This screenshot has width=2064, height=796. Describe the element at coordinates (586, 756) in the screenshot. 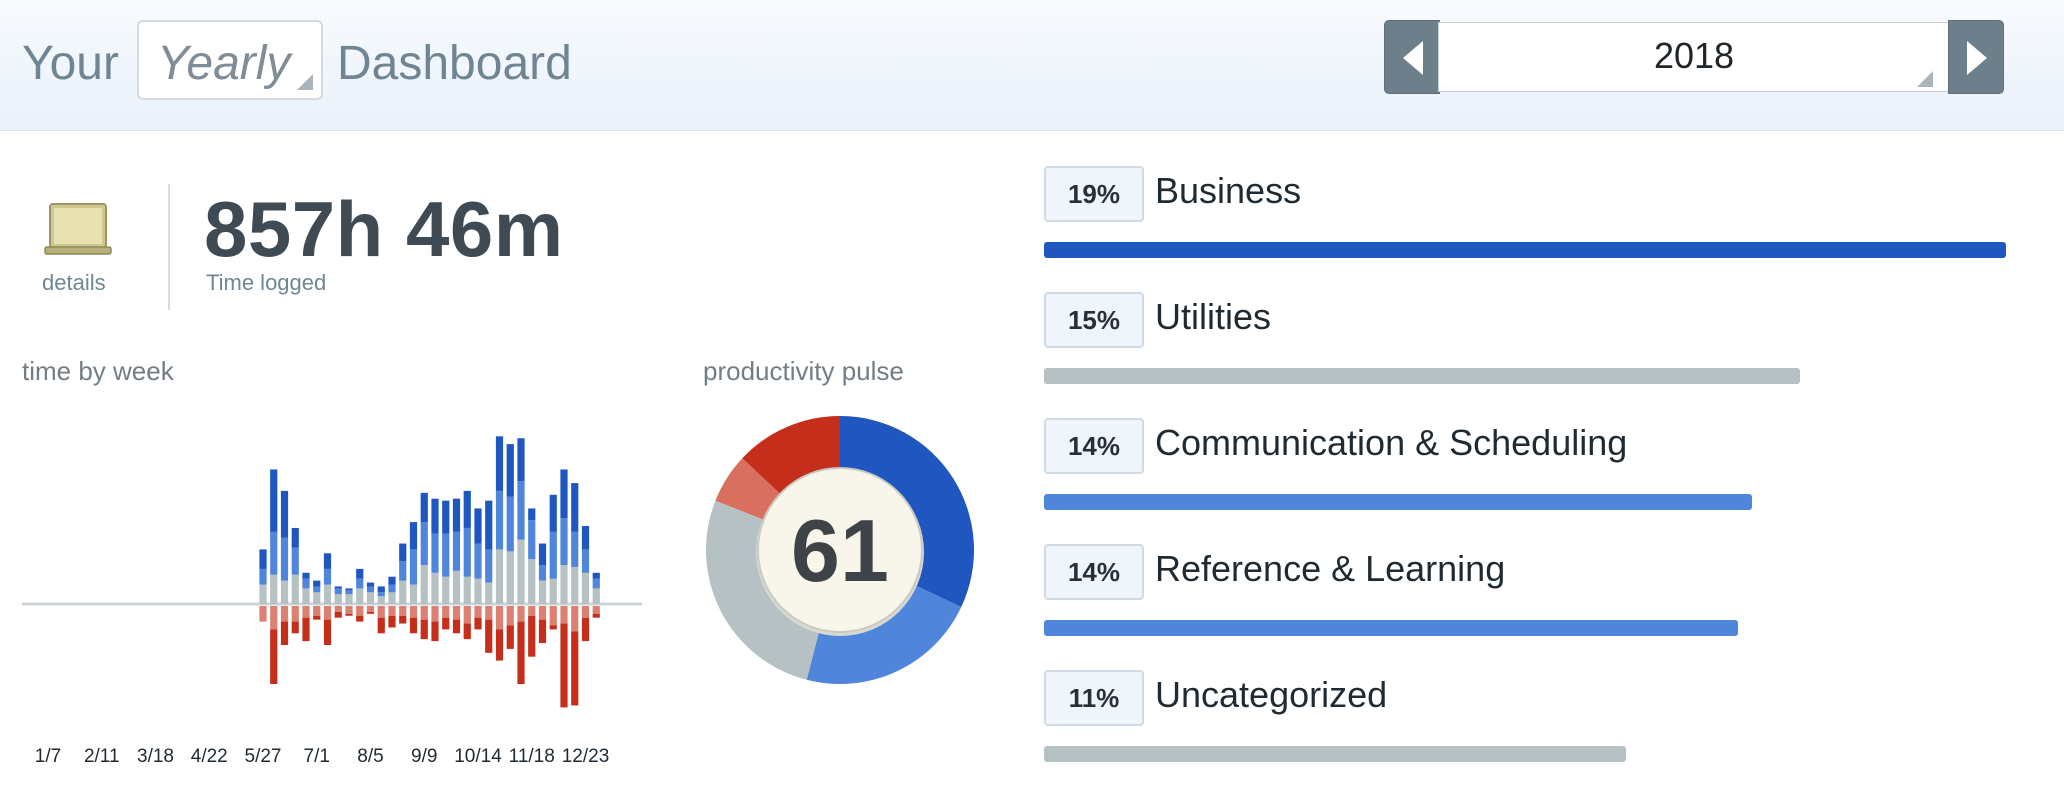

I see `x-tick-label: 12/23` at that location.